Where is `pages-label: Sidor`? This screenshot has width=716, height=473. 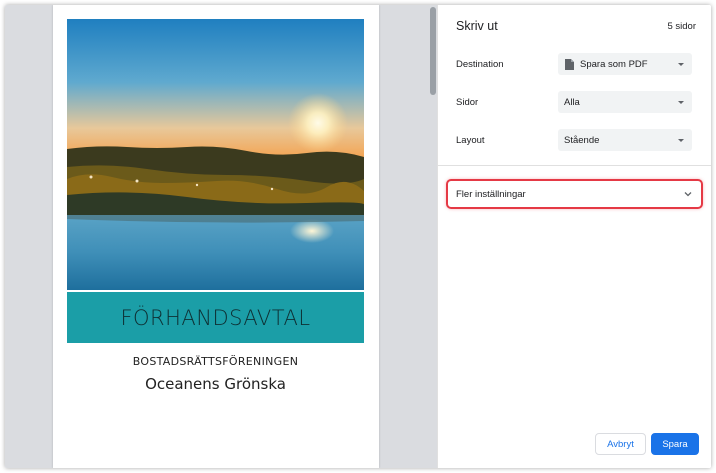
pages-label: Sidor is located at coordinates (467, 102).